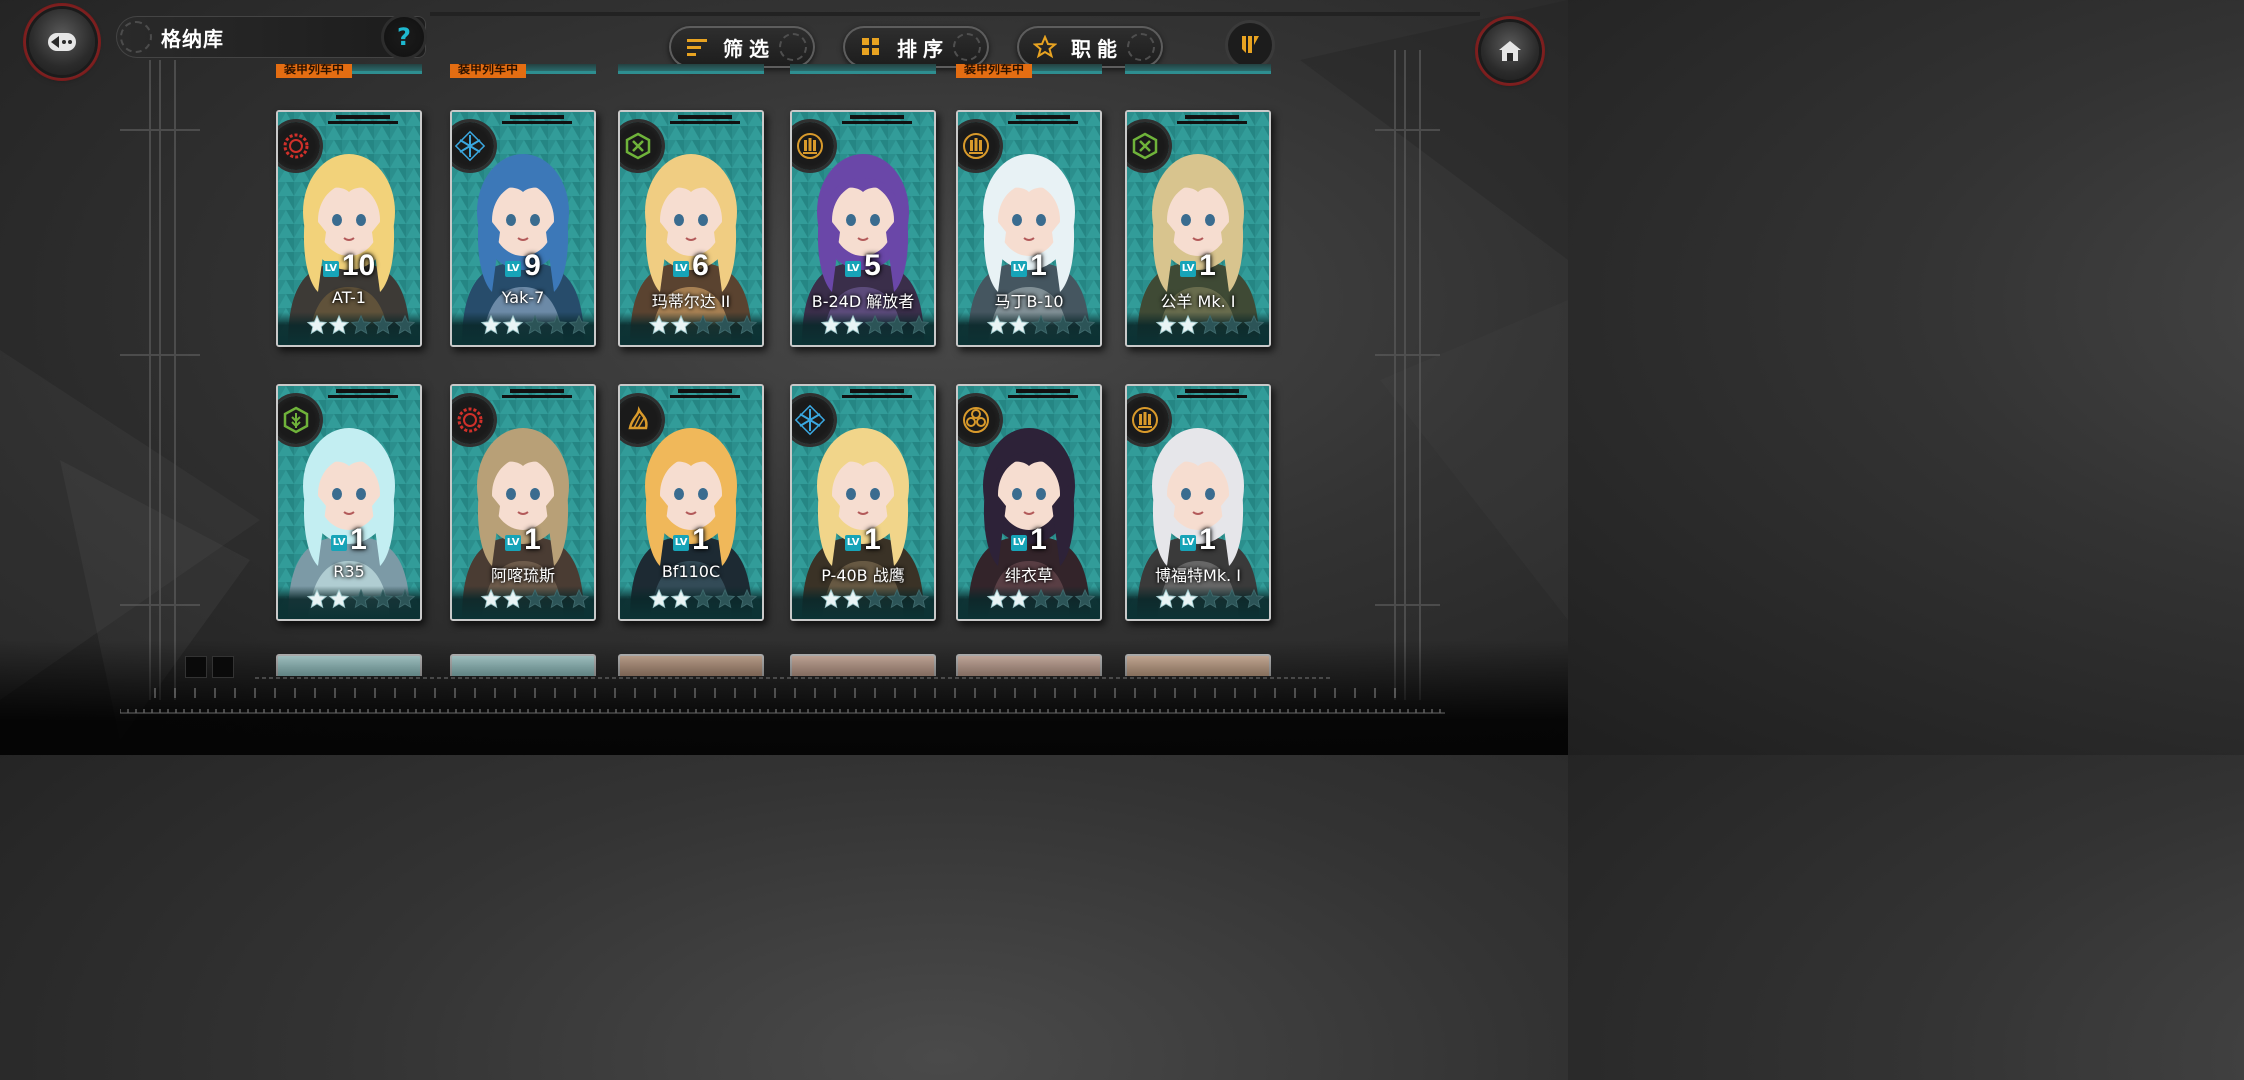 This screenshot has width=2244, height=1080. I want to click on character-card: LV 1 马丁B-10, so click(1029, 228).